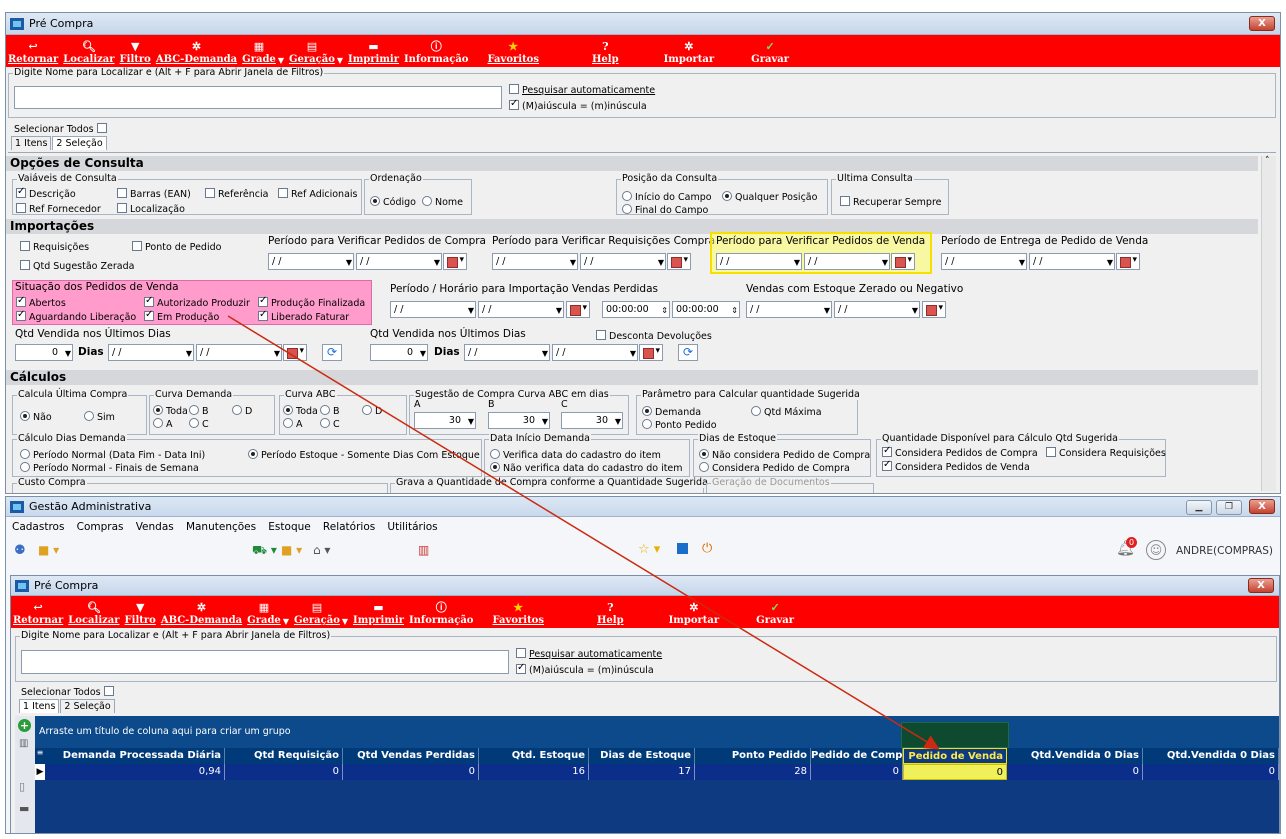 This screenshot has height=839, width=1286. I want to click on col-ponto-pedido: Ponto Pedido, so click(753, 756).